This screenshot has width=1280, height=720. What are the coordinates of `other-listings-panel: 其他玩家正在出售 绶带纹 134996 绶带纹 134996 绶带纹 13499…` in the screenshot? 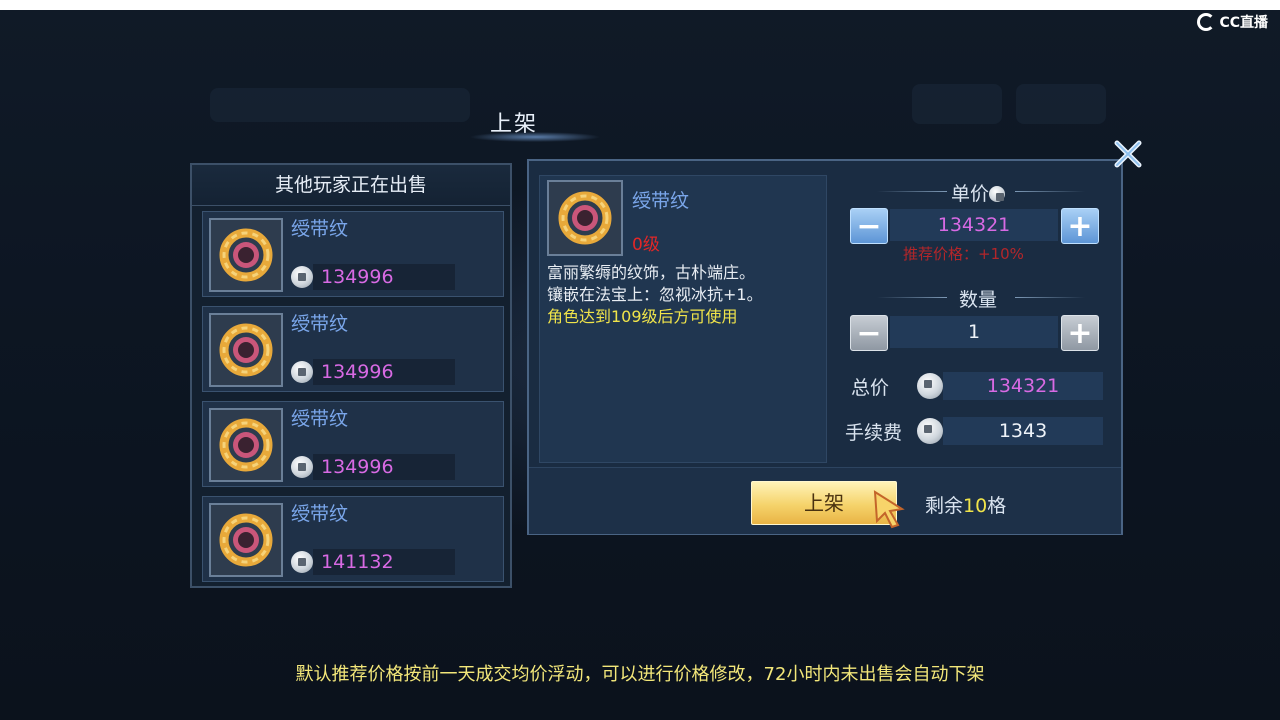 It's located at (351, 375).